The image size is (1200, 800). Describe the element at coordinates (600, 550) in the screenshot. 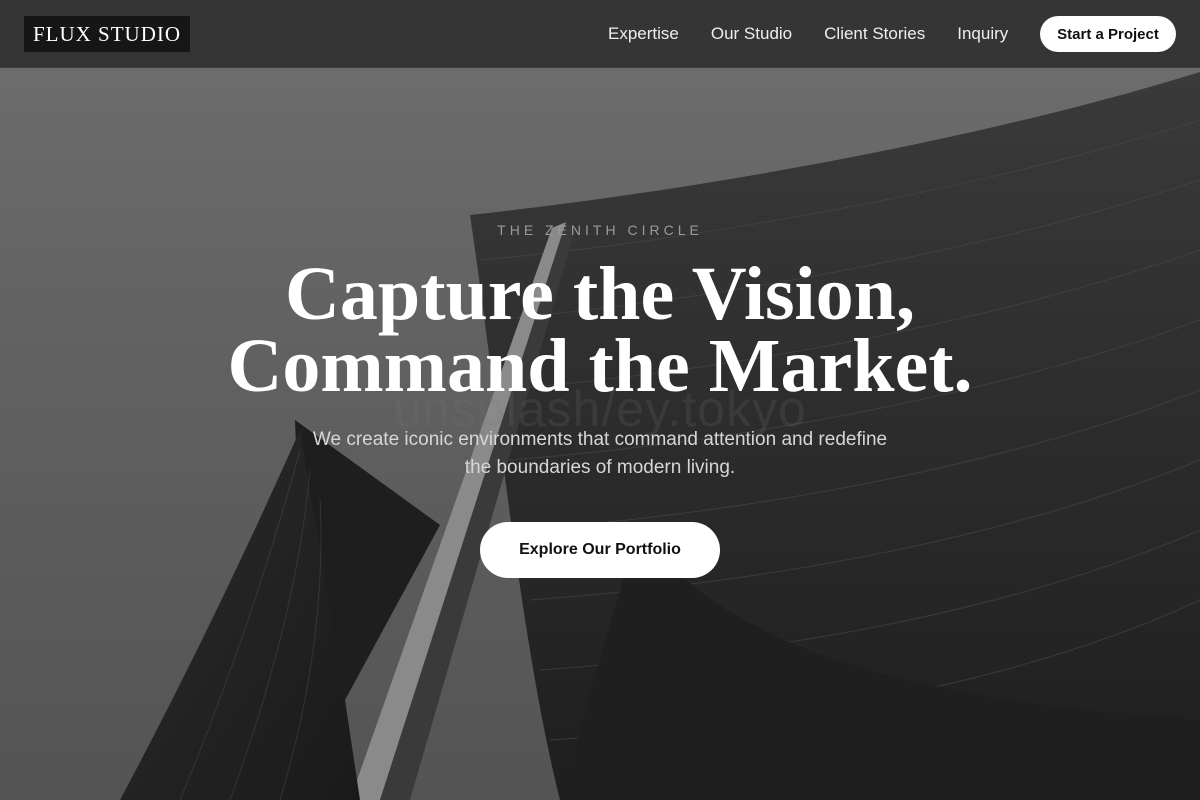

I see `explore-portfolio-button: Explore Our Portfolio` at that location.